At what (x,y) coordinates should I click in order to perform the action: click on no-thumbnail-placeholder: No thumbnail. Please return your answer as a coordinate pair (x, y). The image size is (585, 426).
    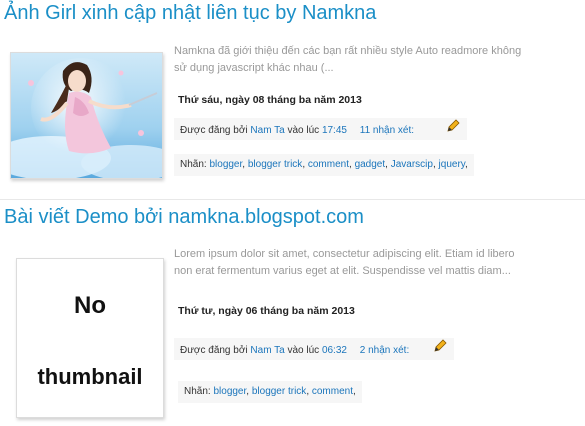
    Looking at the image, I should click on (90, 338).